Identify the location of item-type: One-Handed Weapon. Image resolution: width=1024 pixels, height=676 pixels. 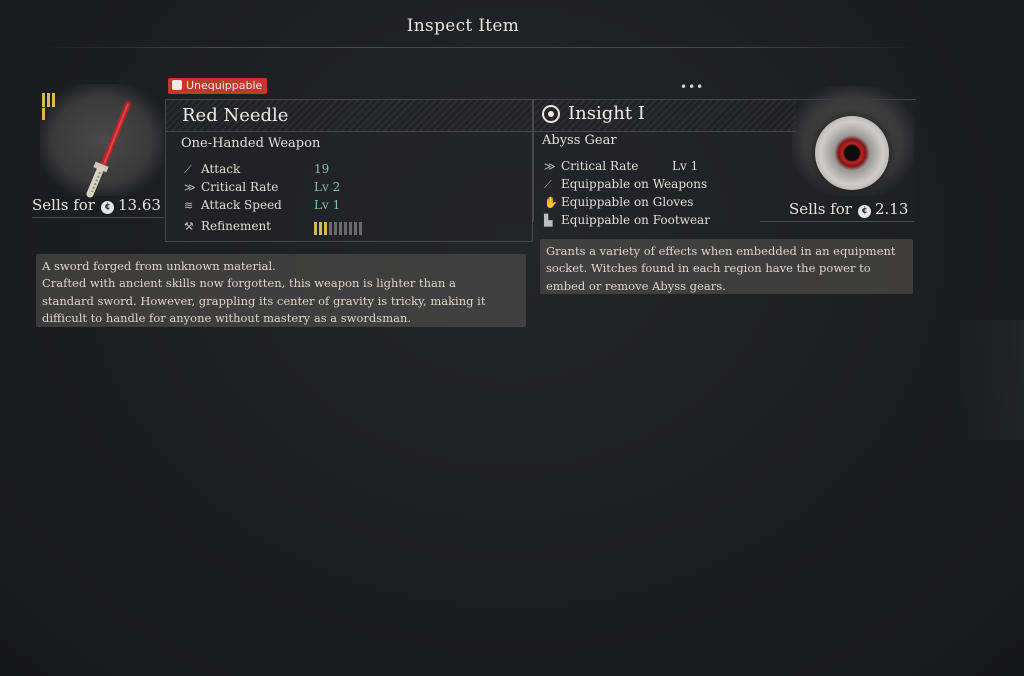
(251, 143).